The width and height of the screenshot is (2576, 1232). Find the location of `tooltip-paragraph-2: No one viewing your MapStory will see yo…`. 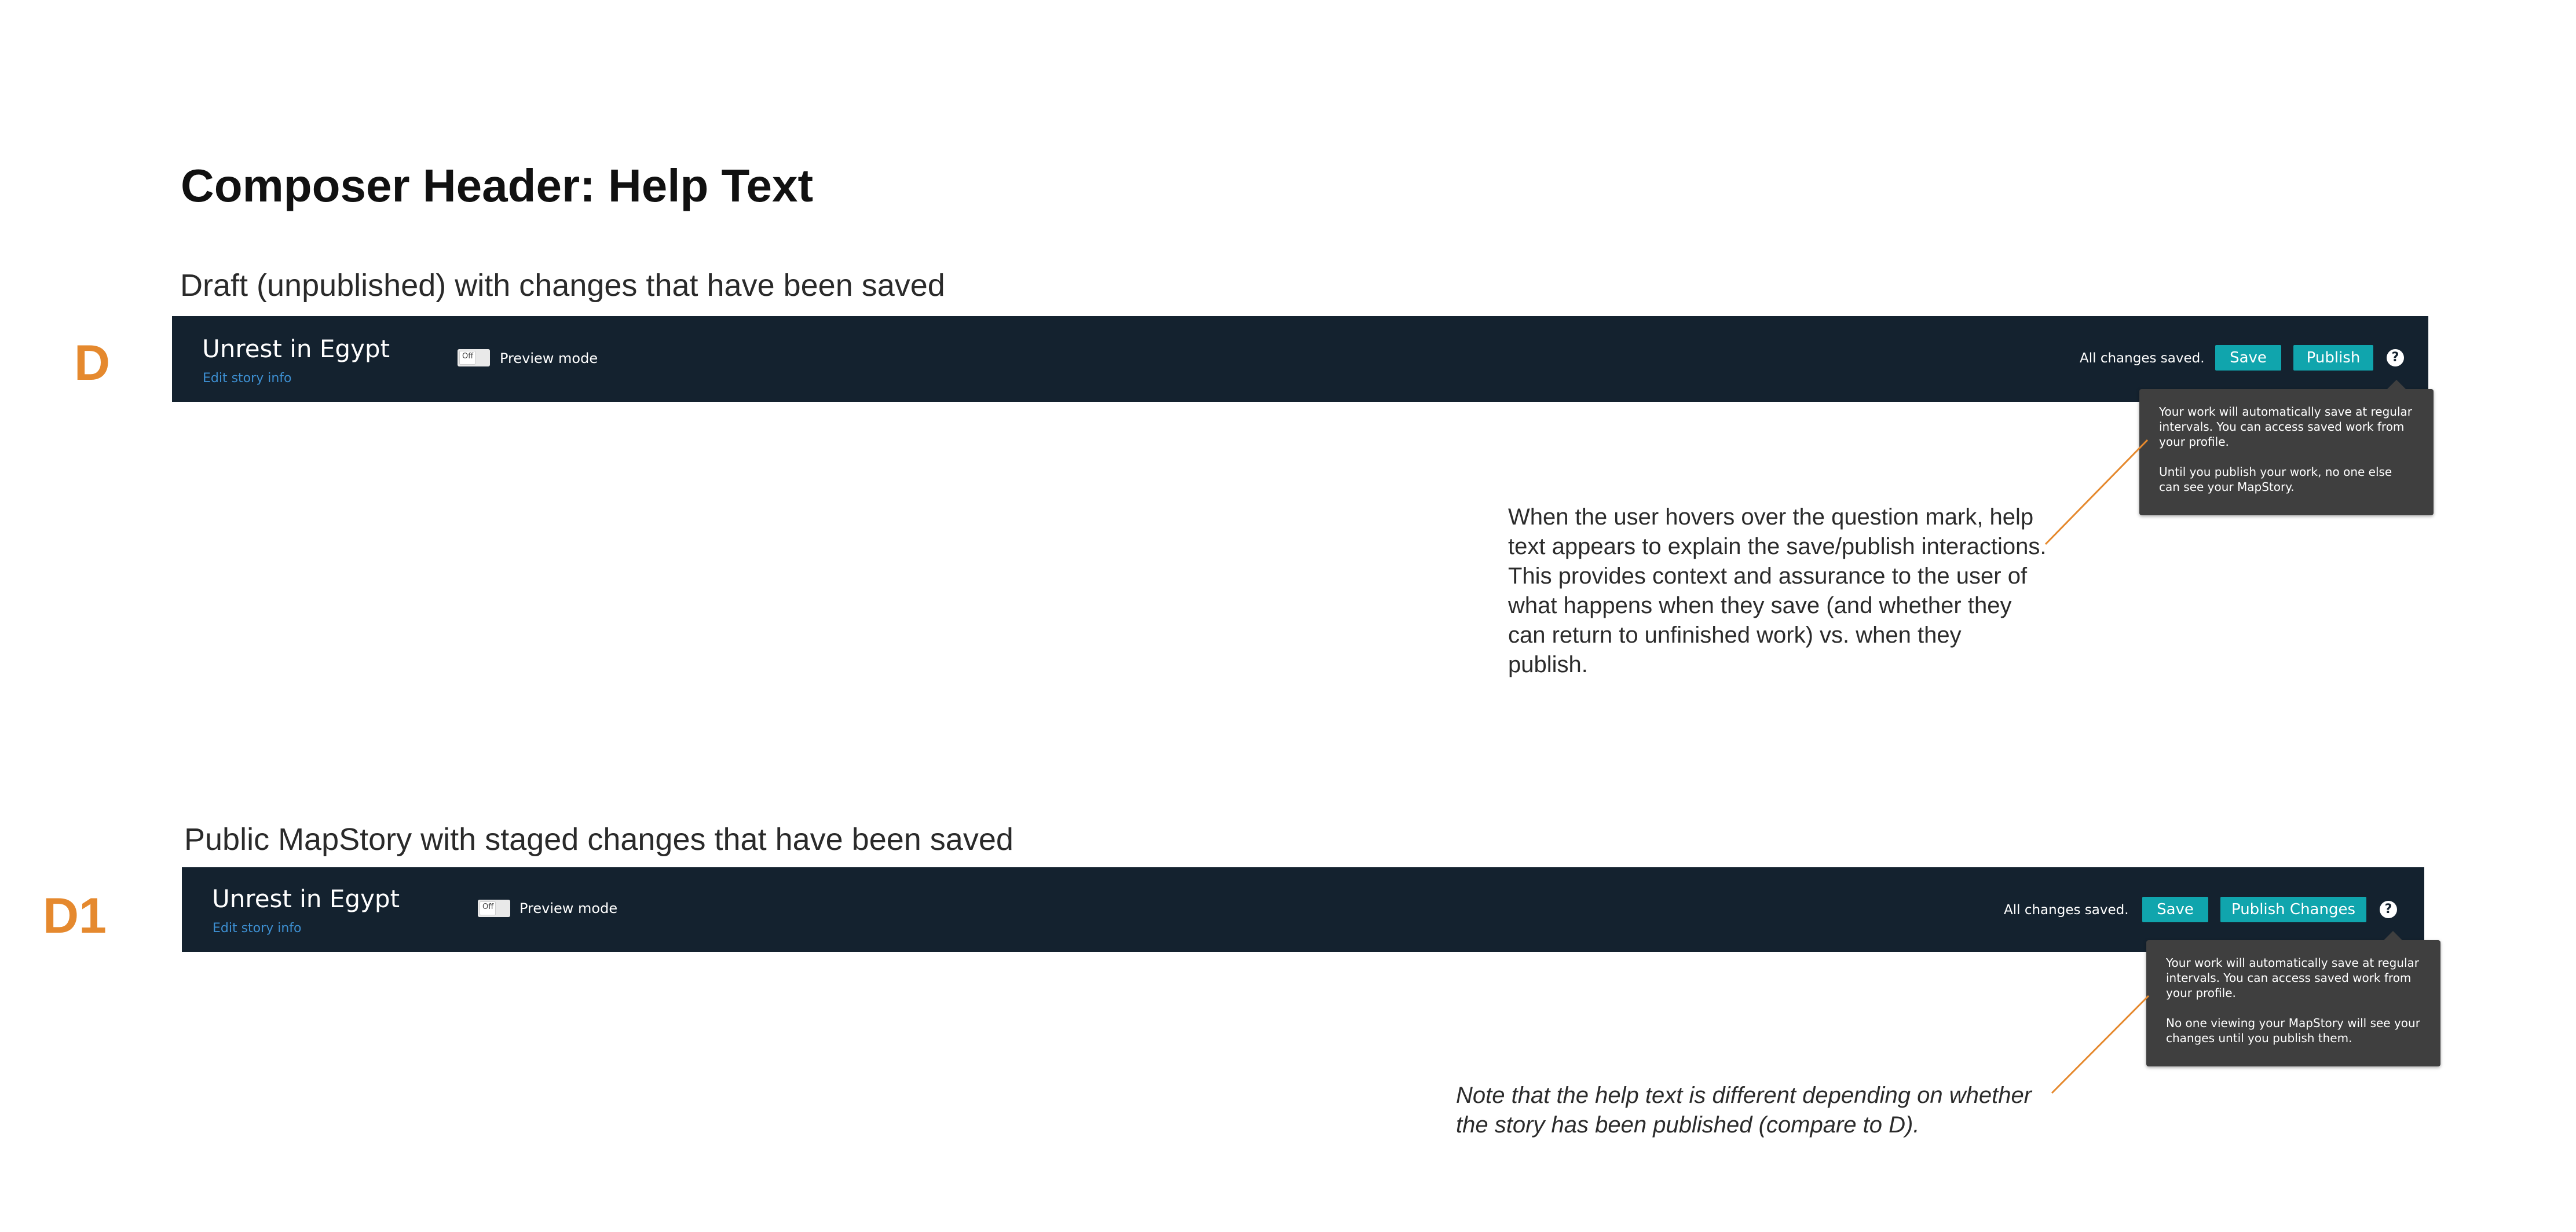

tooltip-paragraph-2: No one viewing your MapStory will see yo… is located at coordinates (2293, 1030).